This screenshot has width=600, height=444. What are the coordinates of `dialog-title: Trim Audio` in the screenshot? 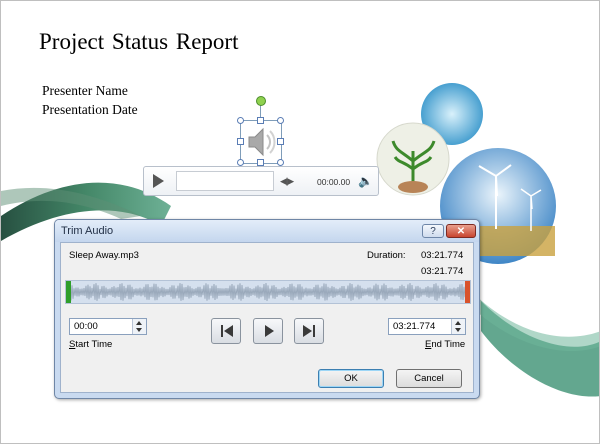 It's located at (87, 231).